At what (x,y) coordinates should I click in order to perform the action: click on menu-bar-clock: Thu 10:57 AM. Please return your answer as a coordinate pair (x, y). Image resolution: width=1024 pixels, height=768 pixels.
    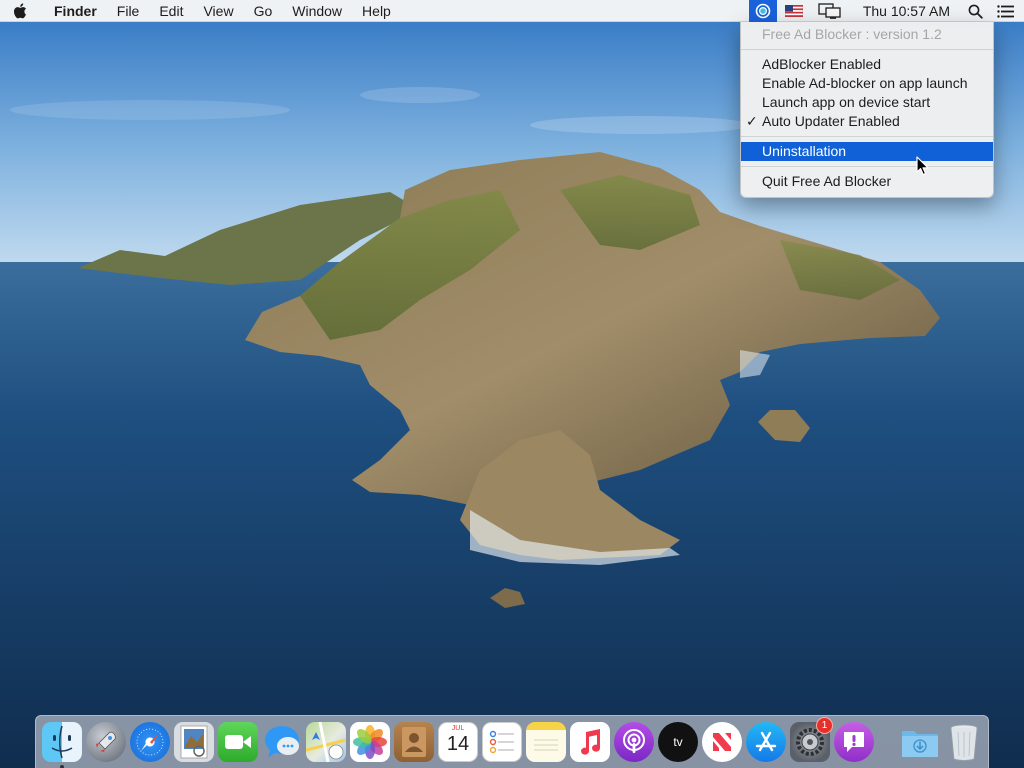
    Looking at the image, I should click on (904, 11).